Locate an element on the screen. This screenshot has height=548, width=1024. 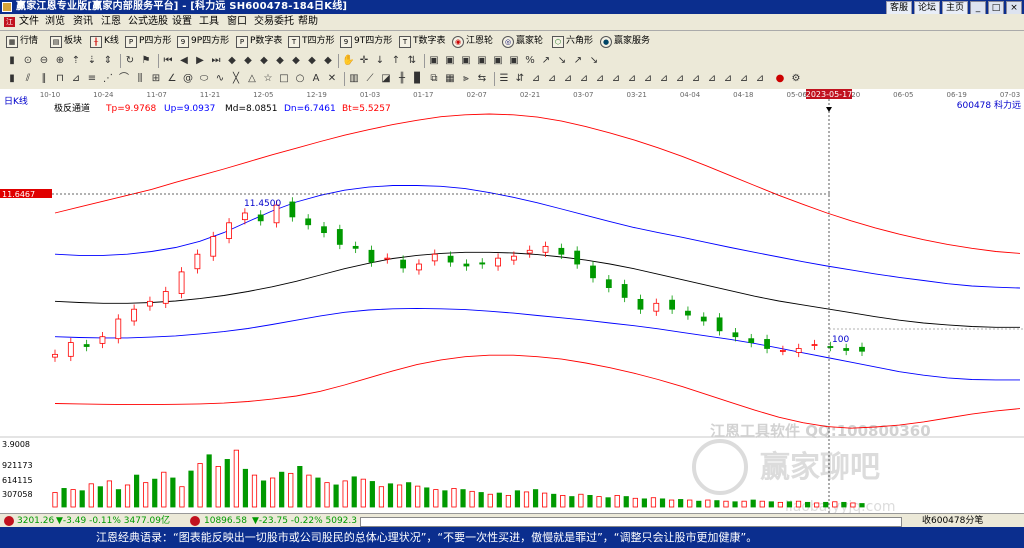
list-icon: ☰ is located at coordinates (504, 79).